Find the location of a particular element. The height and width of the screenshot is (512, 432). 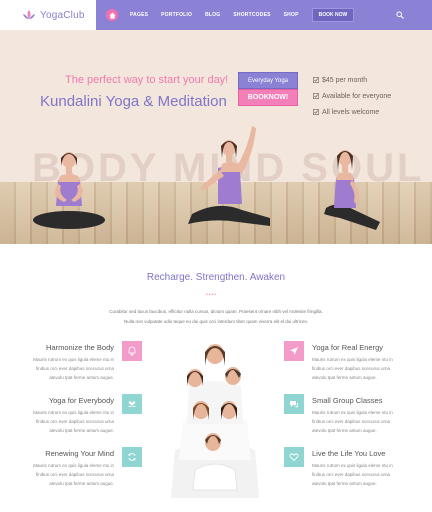

group-icon is located at coordinates (132, 404).